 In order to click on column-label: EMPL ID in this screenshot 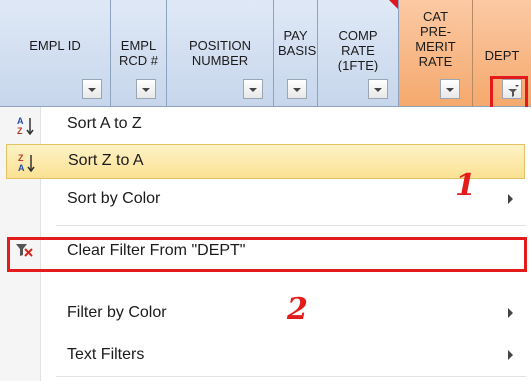, I will do `click(55, 45)`.